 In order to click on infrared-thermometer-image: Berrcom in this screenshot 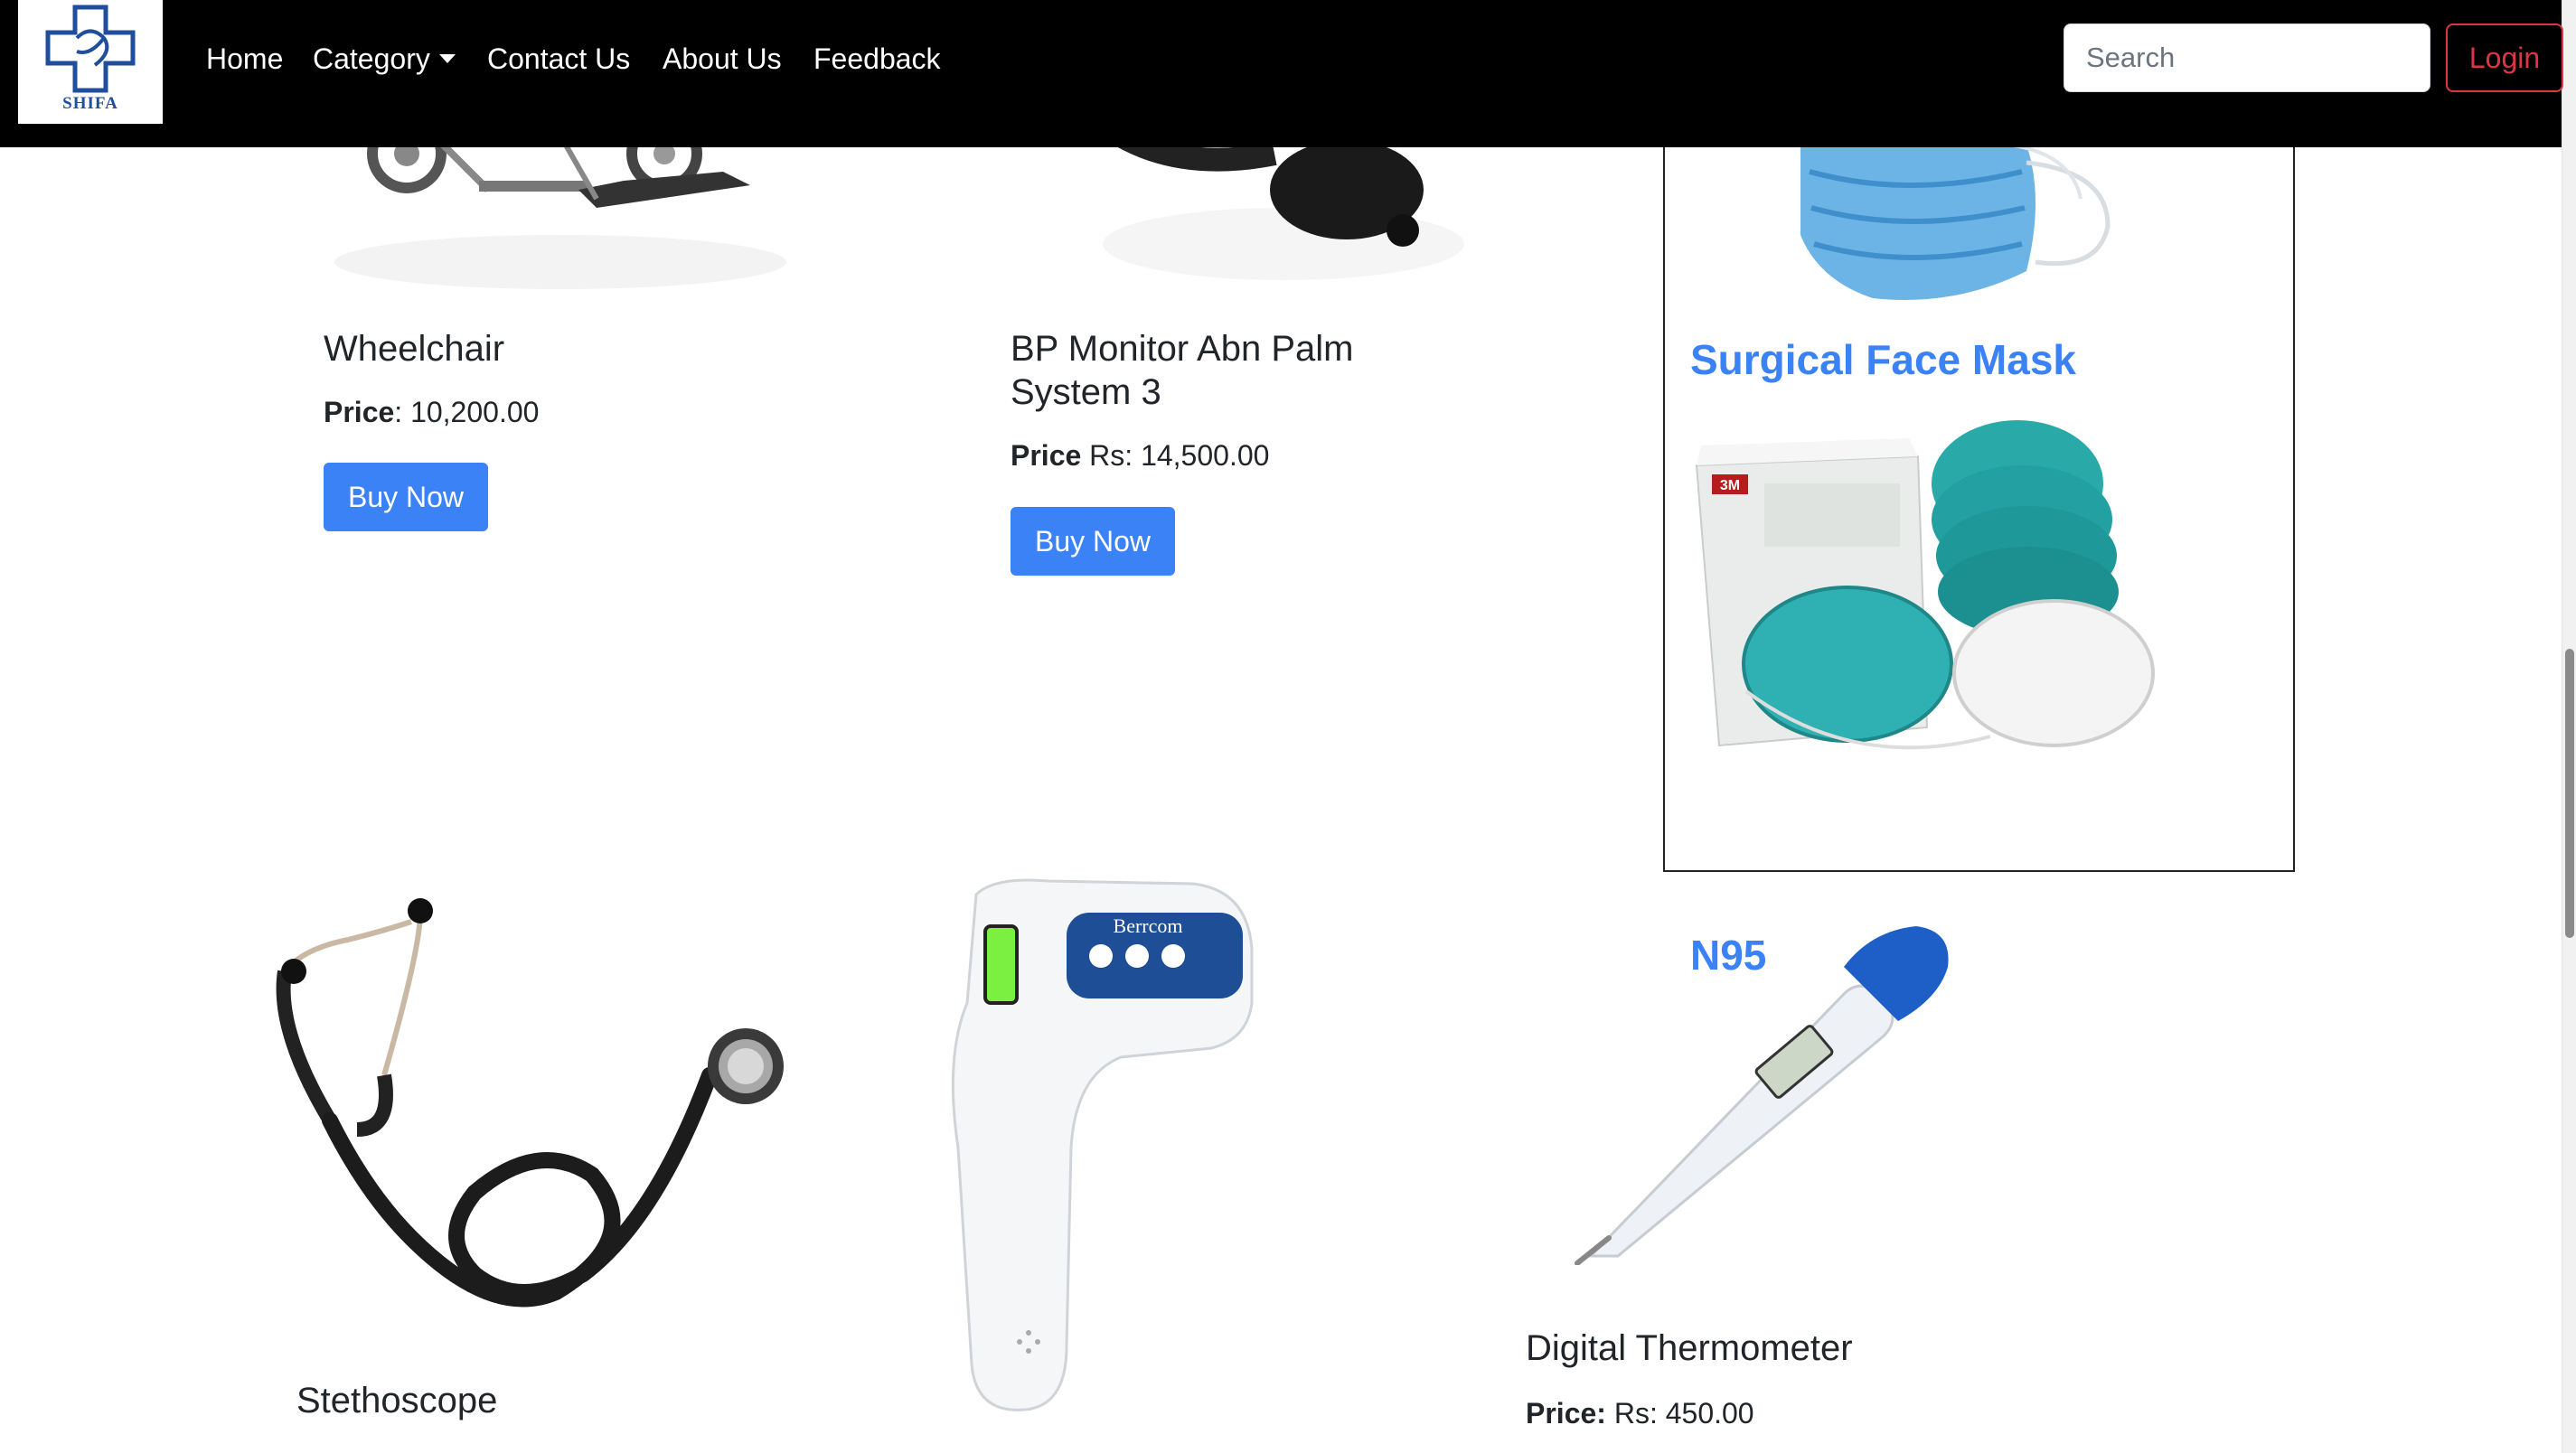, I will do `click(1102, 1147)`.